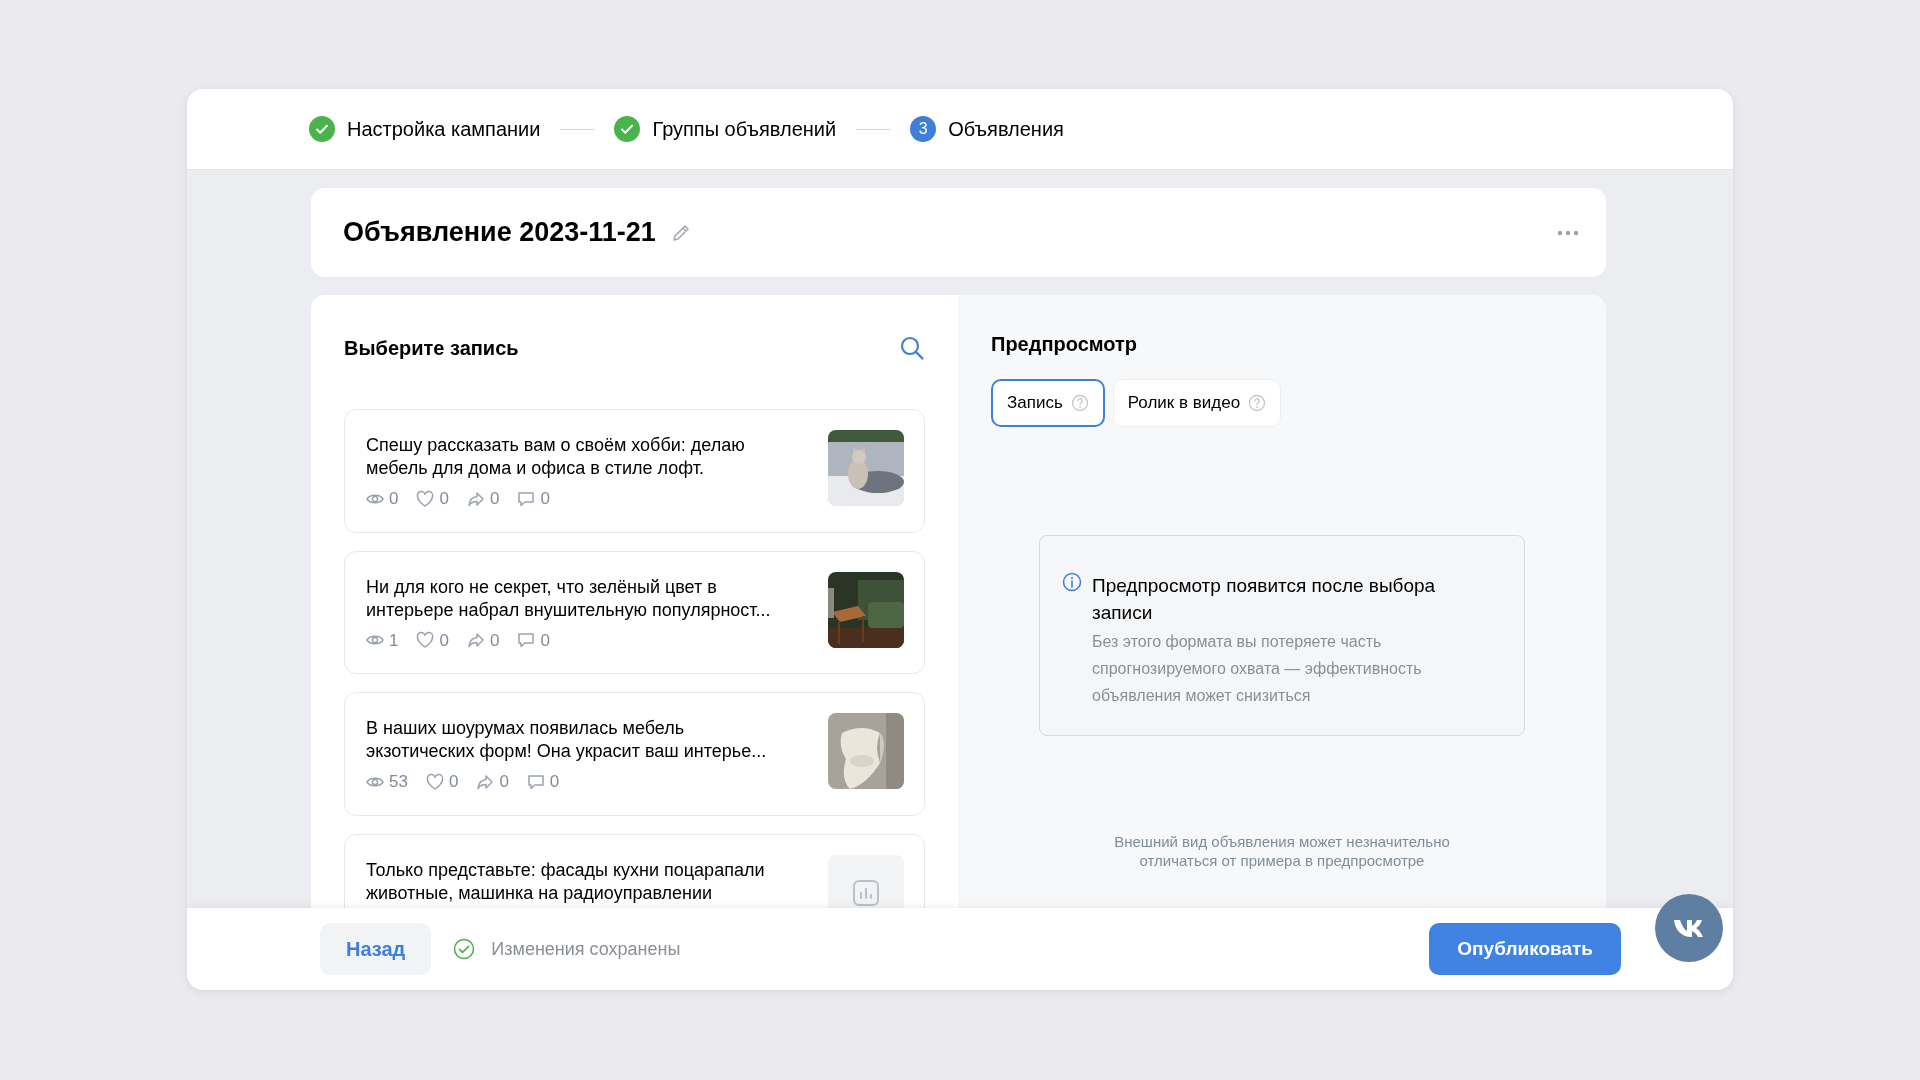 This screenshot has height=1080, width=1920. What do you see at coordinates (394, 640) in the screenshot?
I see `count: 1` at bounding box center [394, 640].